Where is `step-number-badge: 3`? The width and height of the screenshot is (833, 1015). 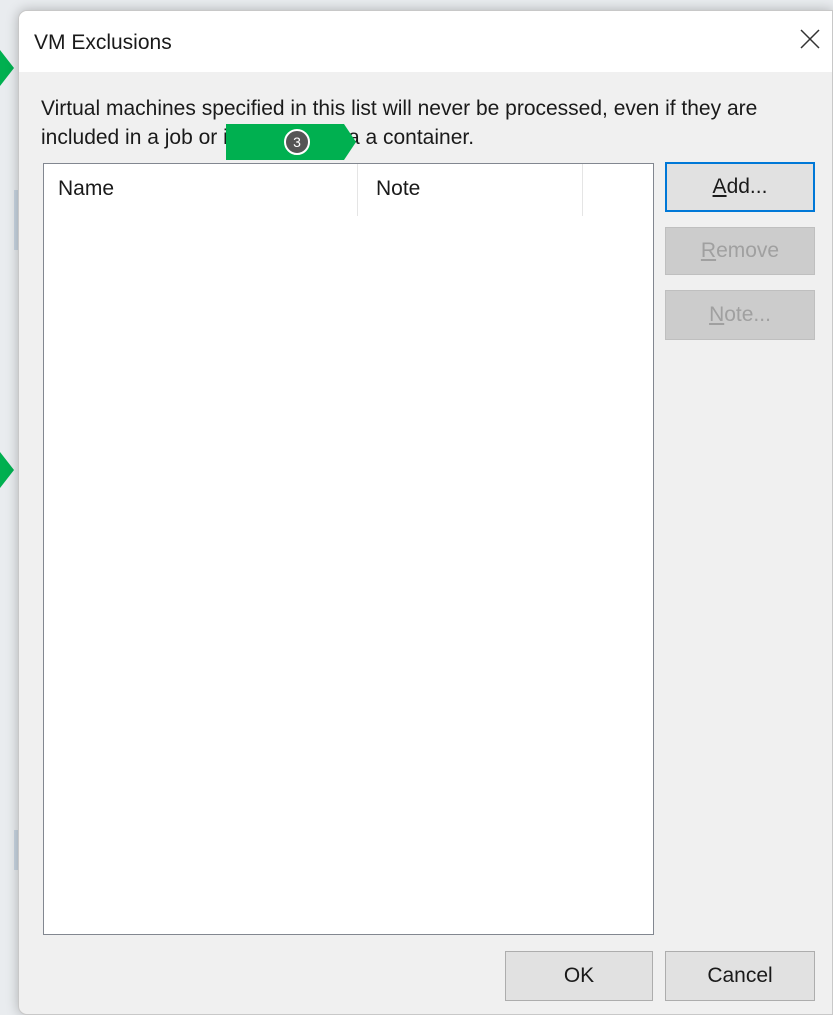 step-number-badge: 3 is located at coordinates (297, 142).